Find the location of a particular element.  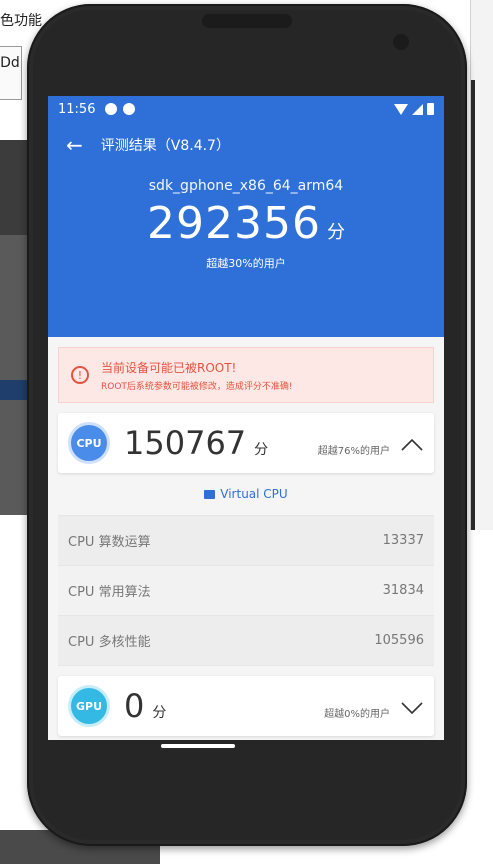

cpu-detail-row: CPU 算数运算 13337 is located at coordinates (246, 541).